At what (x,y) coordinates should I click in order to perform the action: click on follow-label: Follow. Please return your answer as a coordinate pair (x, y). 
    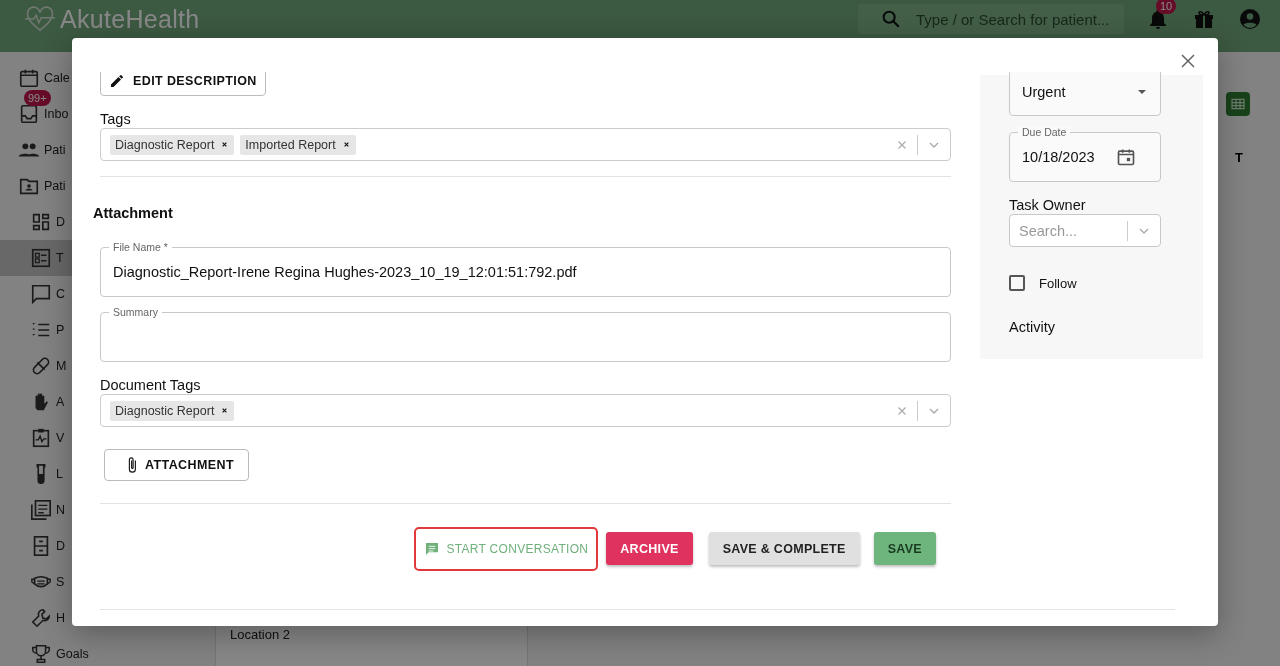
    Looking at the image, I should click on (1058, 283).